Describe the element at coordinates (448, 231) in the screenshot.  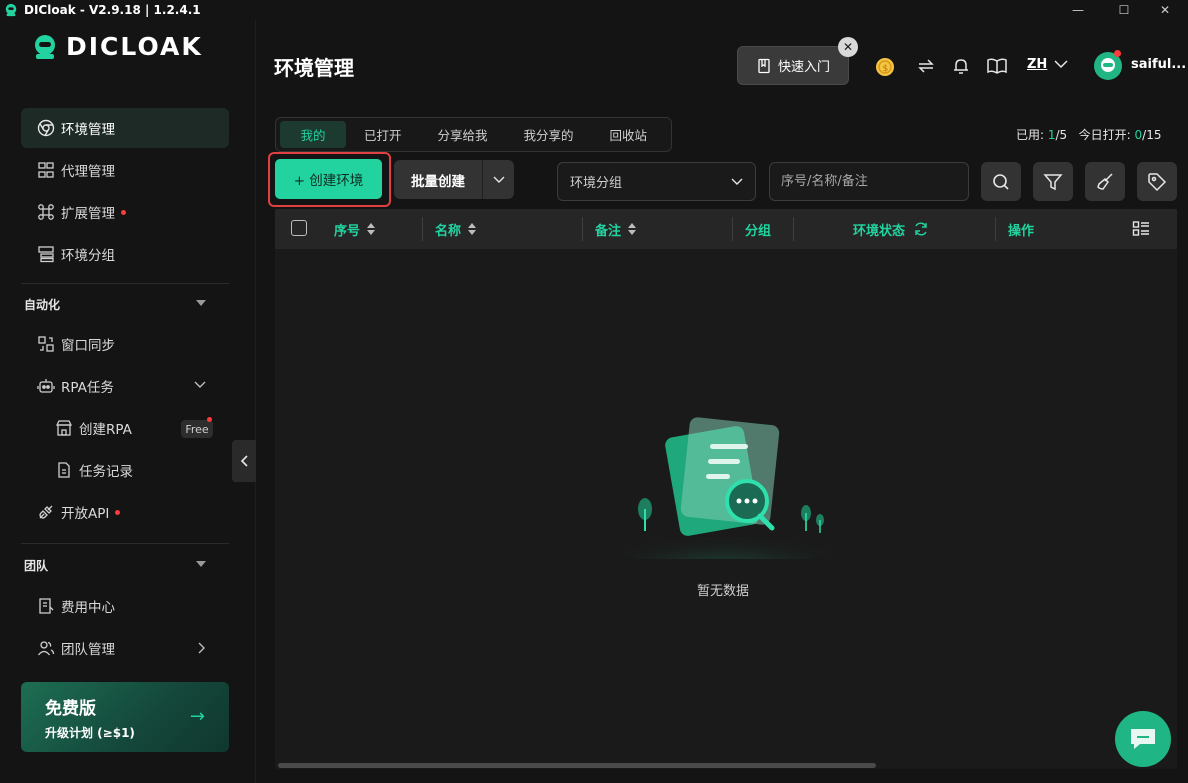
I see `column-label: 名称` at that location.